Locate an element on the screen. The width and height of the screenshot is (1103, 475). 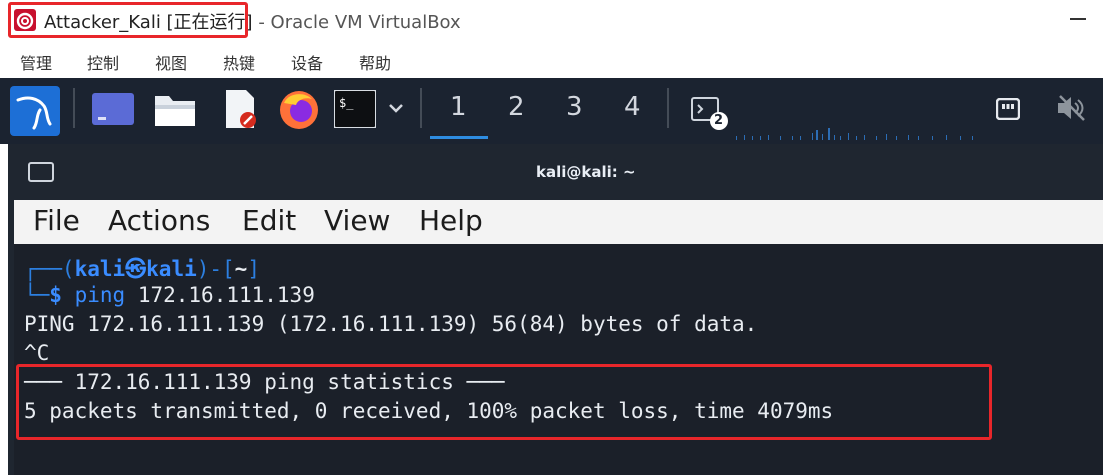
terminal-menu-view: View is located at coordinates (357, 220).